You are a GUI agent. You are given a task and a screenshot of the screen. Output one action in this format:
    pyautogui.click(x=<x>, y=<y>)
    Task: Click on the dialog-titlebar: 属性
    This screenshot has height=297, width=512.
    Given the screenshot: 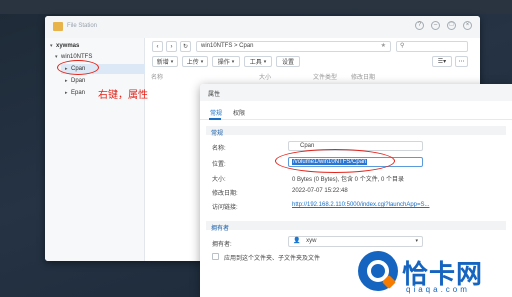 What is the action you would take?
    pyautogui.click(x=356, y=92)
    